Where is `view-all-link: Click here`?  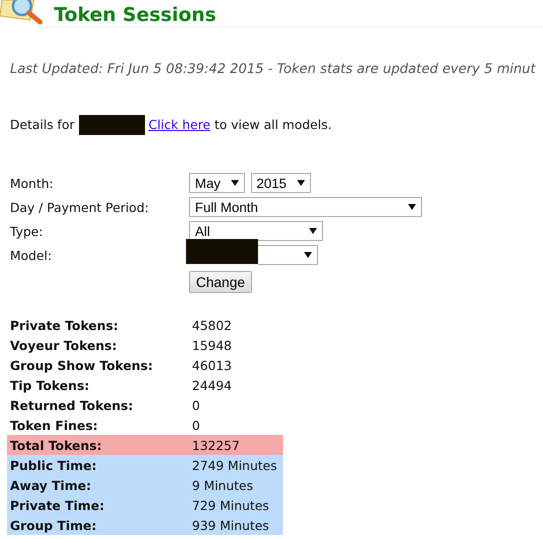 view-all-link: Click here is located at coordinates (179, 125).